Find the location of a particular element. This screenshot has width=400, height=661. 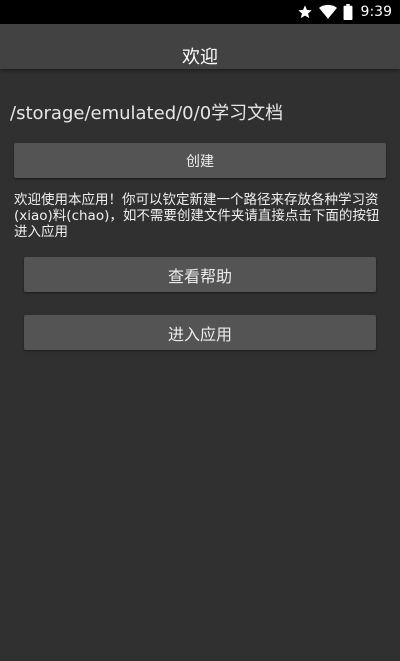

status-icons: 9:39 is located at coordinates (344, 12).